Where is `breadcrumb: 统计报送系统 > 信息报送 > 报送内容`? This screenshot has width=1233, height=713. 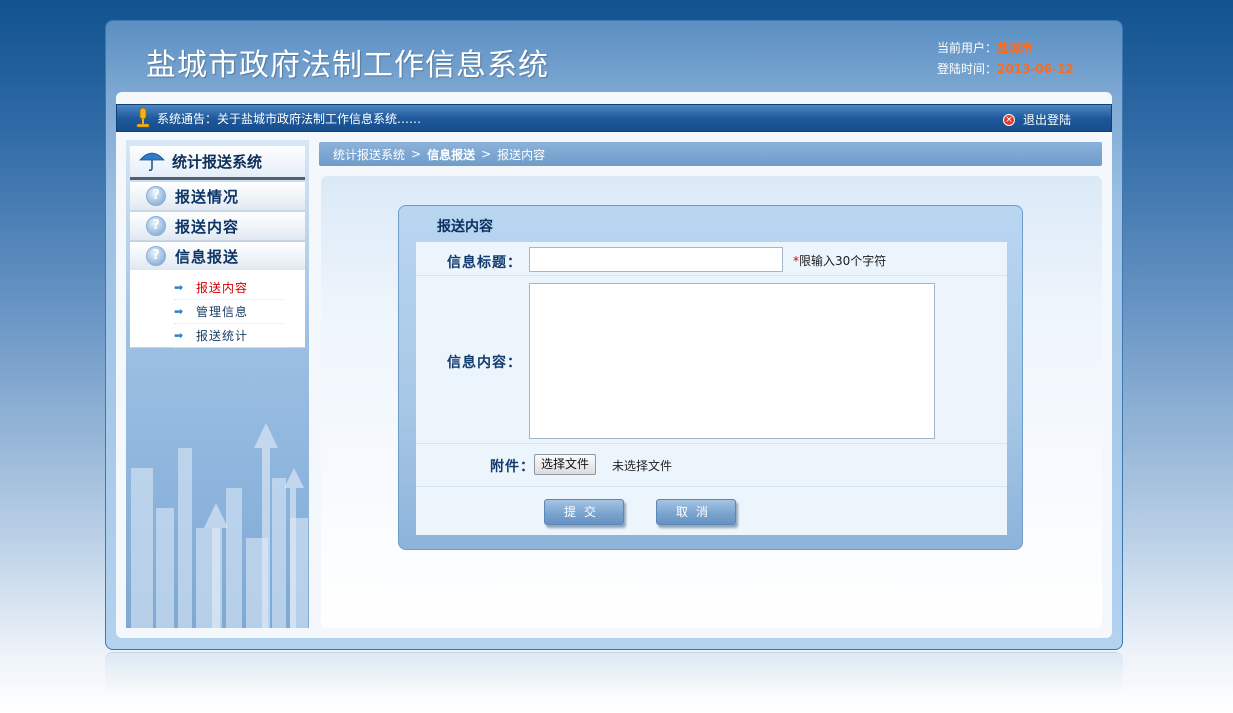 breadcrumb: 统计报送系统 > 信息报送 > 报送内容 is located at coordinates (710, 154).